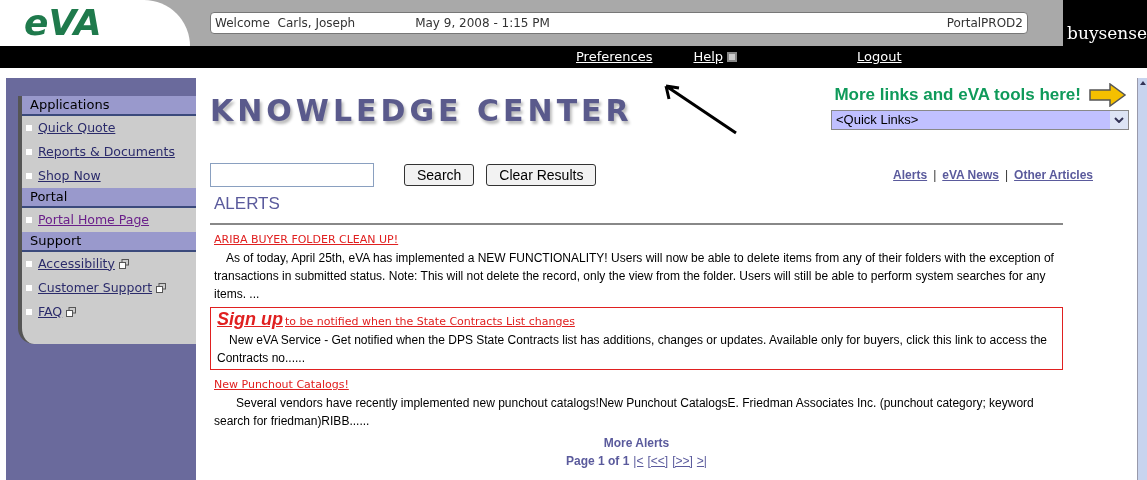 The height and width of the screenshot is (480, 1147). Describe the element at coordinates (292, 175) in the screenshot. I see `search-field` at that location.